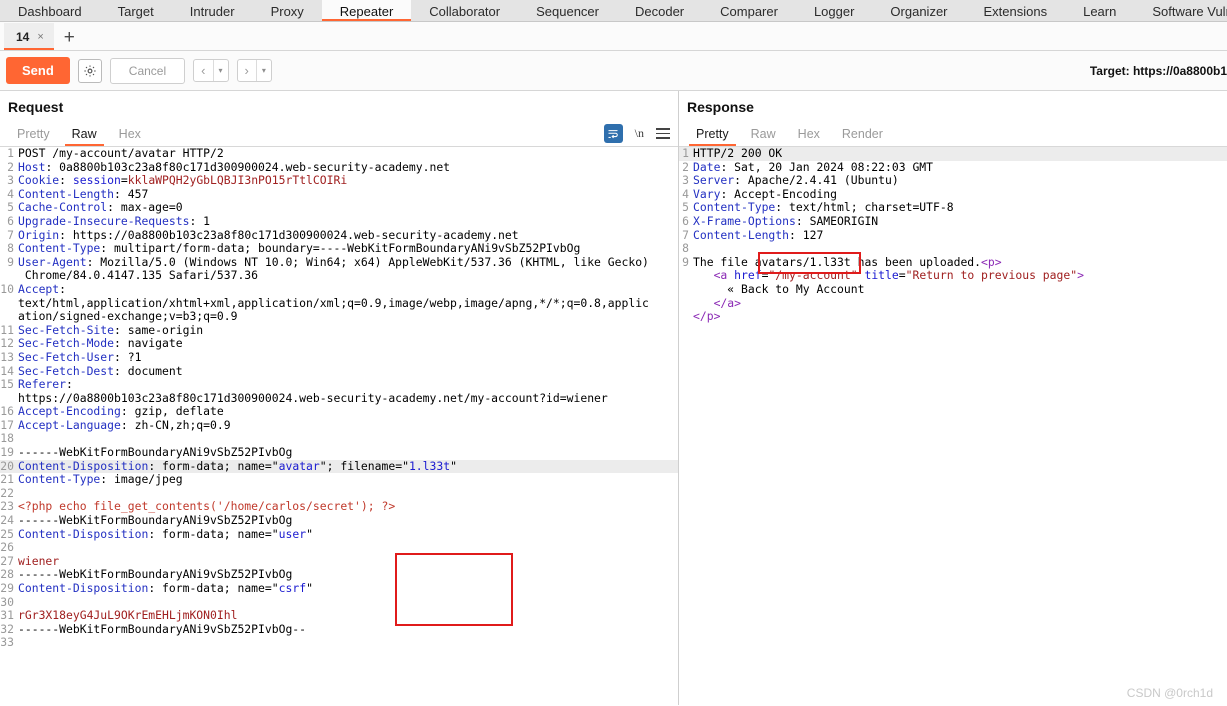 This screenshot has width=1227, height=706. Describe the element at coordinates (685, 167) in the screenshot. I see `line-number: 2` at that location.